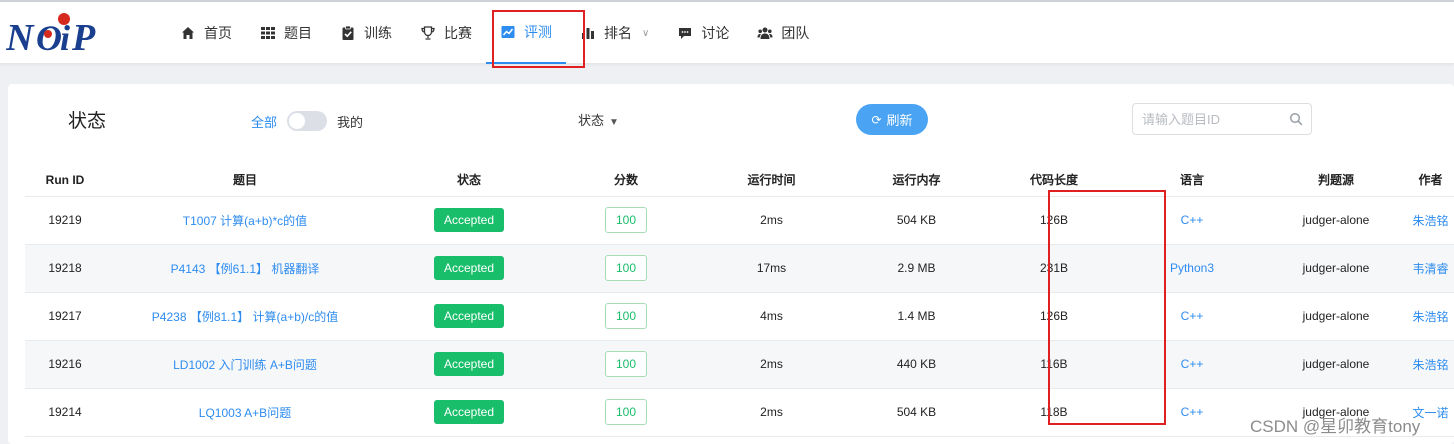 This screenshot has width=1454, height=444. Describe the element at coordinates (1054, 180) in the screenshot. I see `column-header-length: 代码长度` at that location.